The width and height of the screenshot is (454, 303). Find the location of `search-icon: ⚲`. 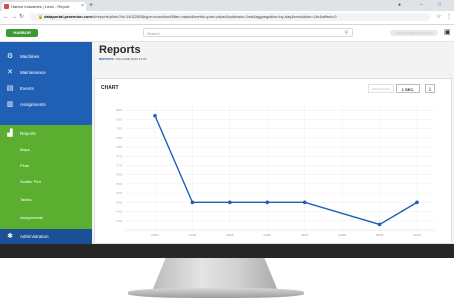

search-icon: ⚲ is located at coordinates (346, 33).